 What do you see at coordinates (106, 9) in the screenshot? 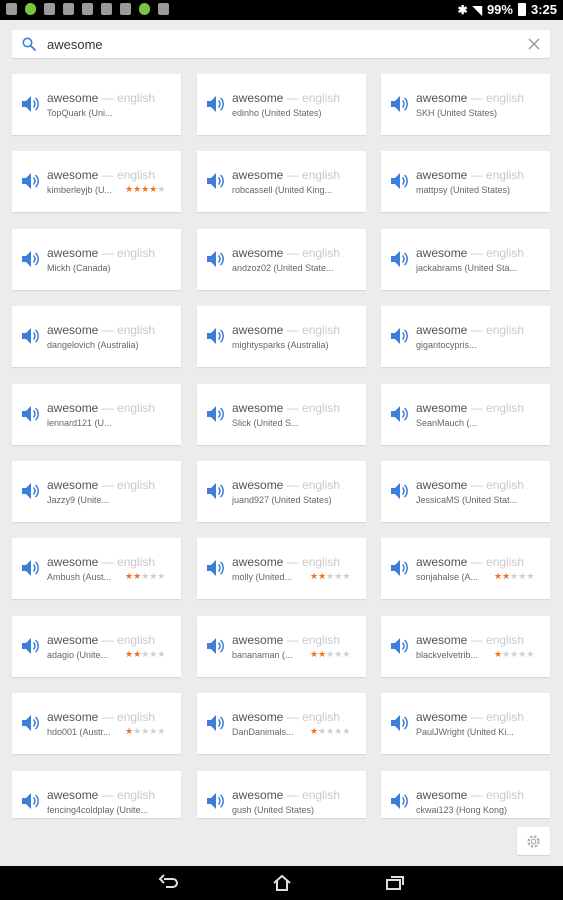
I see `briefcase-icon` at bounding box center [106, 9].